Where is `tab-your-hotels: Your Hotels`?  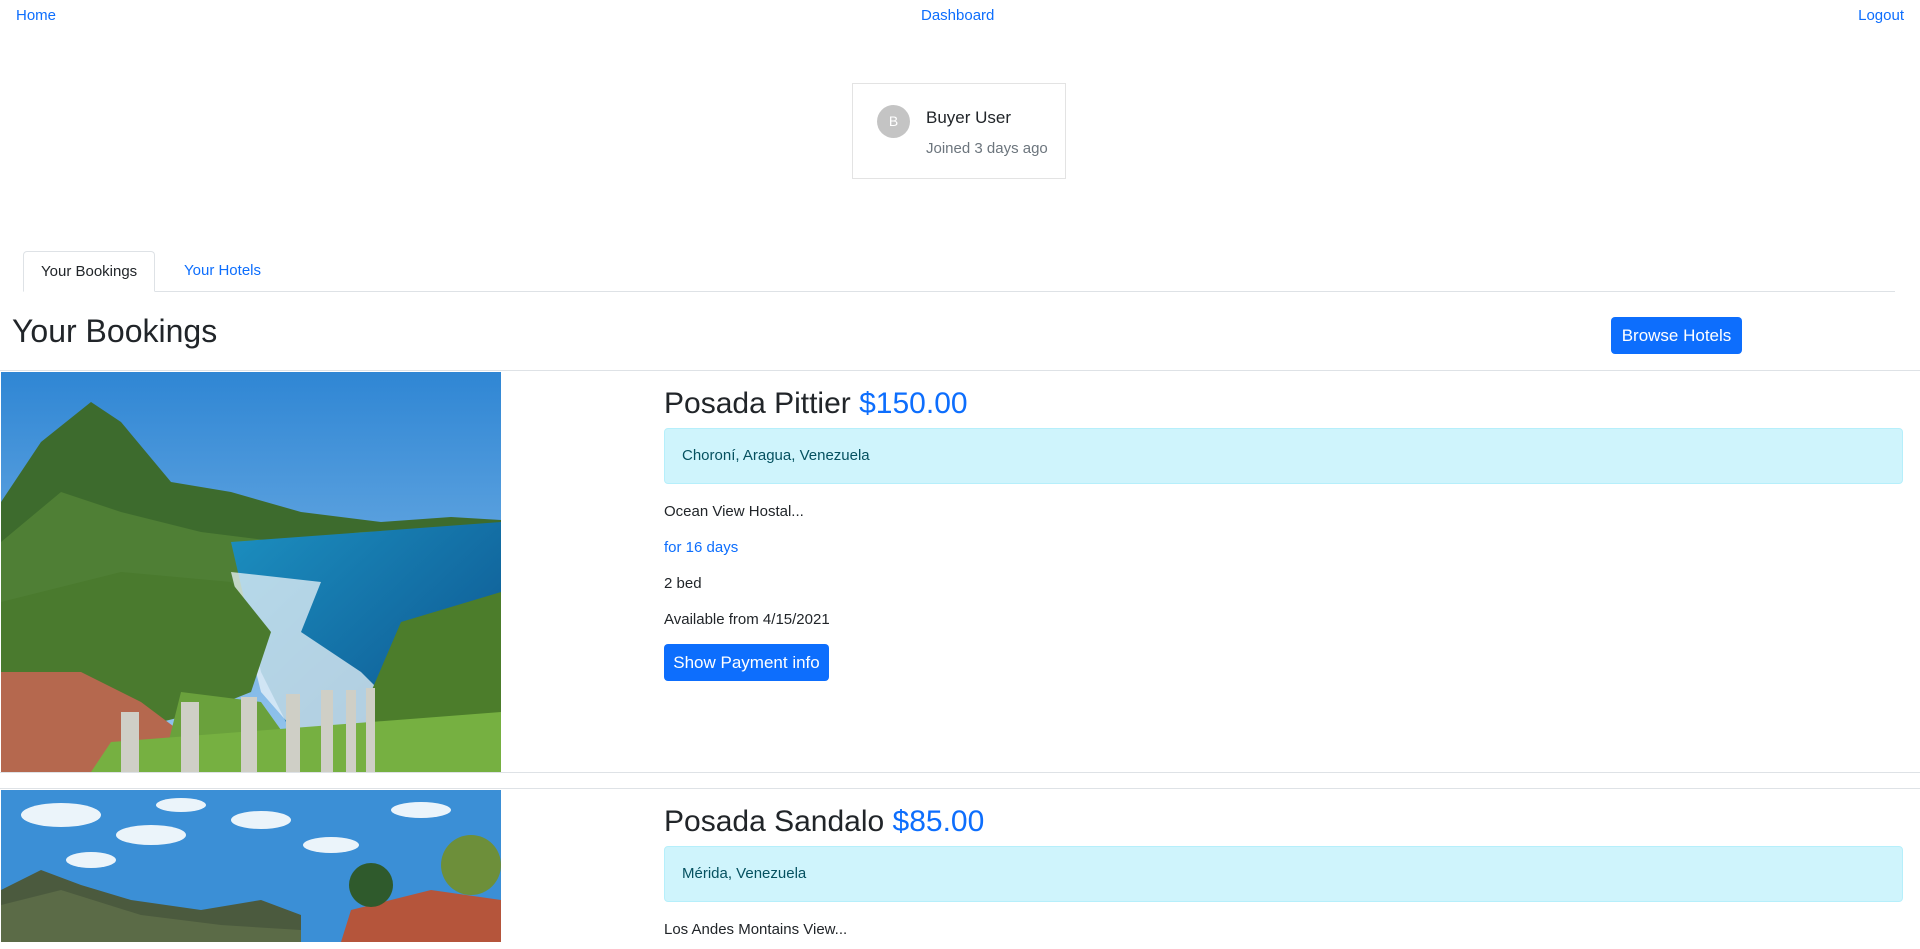 tab-your-hotels: Your Hotels is located at coordinates (222, 271).